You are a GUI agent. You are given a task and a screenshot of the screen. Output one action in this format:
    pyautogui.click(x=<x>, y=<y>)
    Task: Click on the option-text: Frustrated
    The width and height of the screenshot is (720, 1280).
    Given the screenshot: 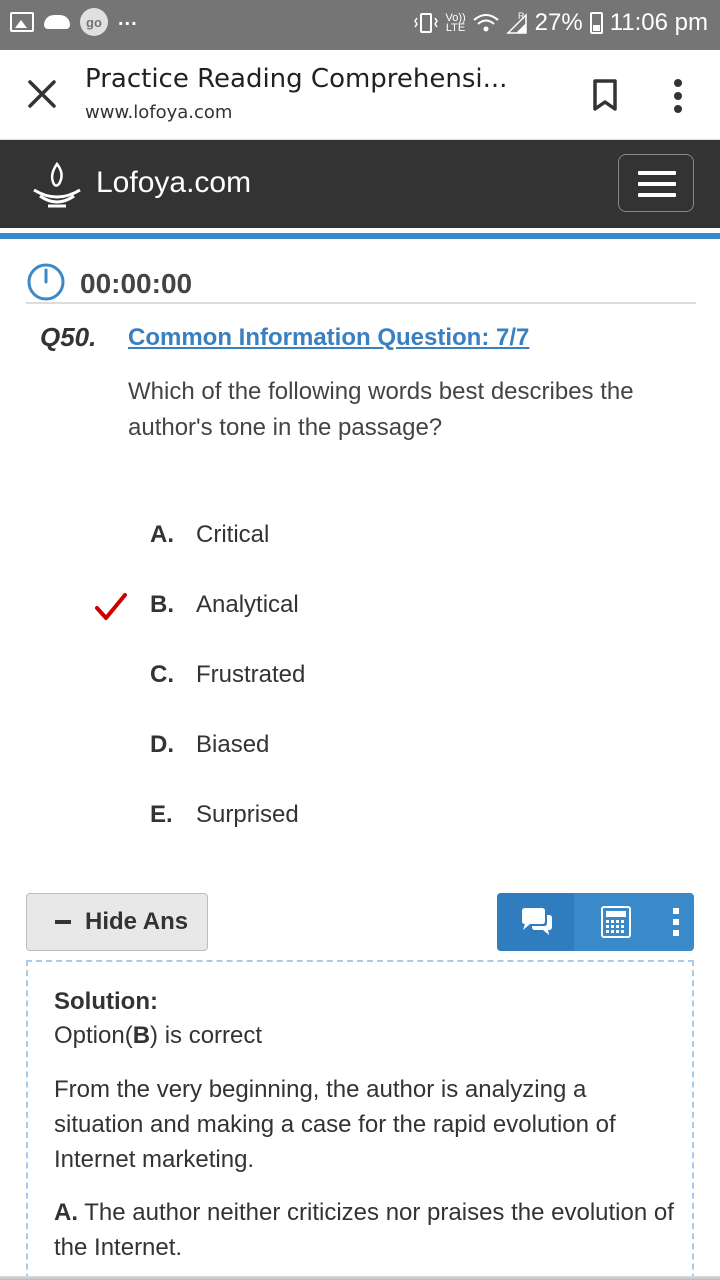 What is the action you would take?
    pyautogui.click(x=251, y=674)
    